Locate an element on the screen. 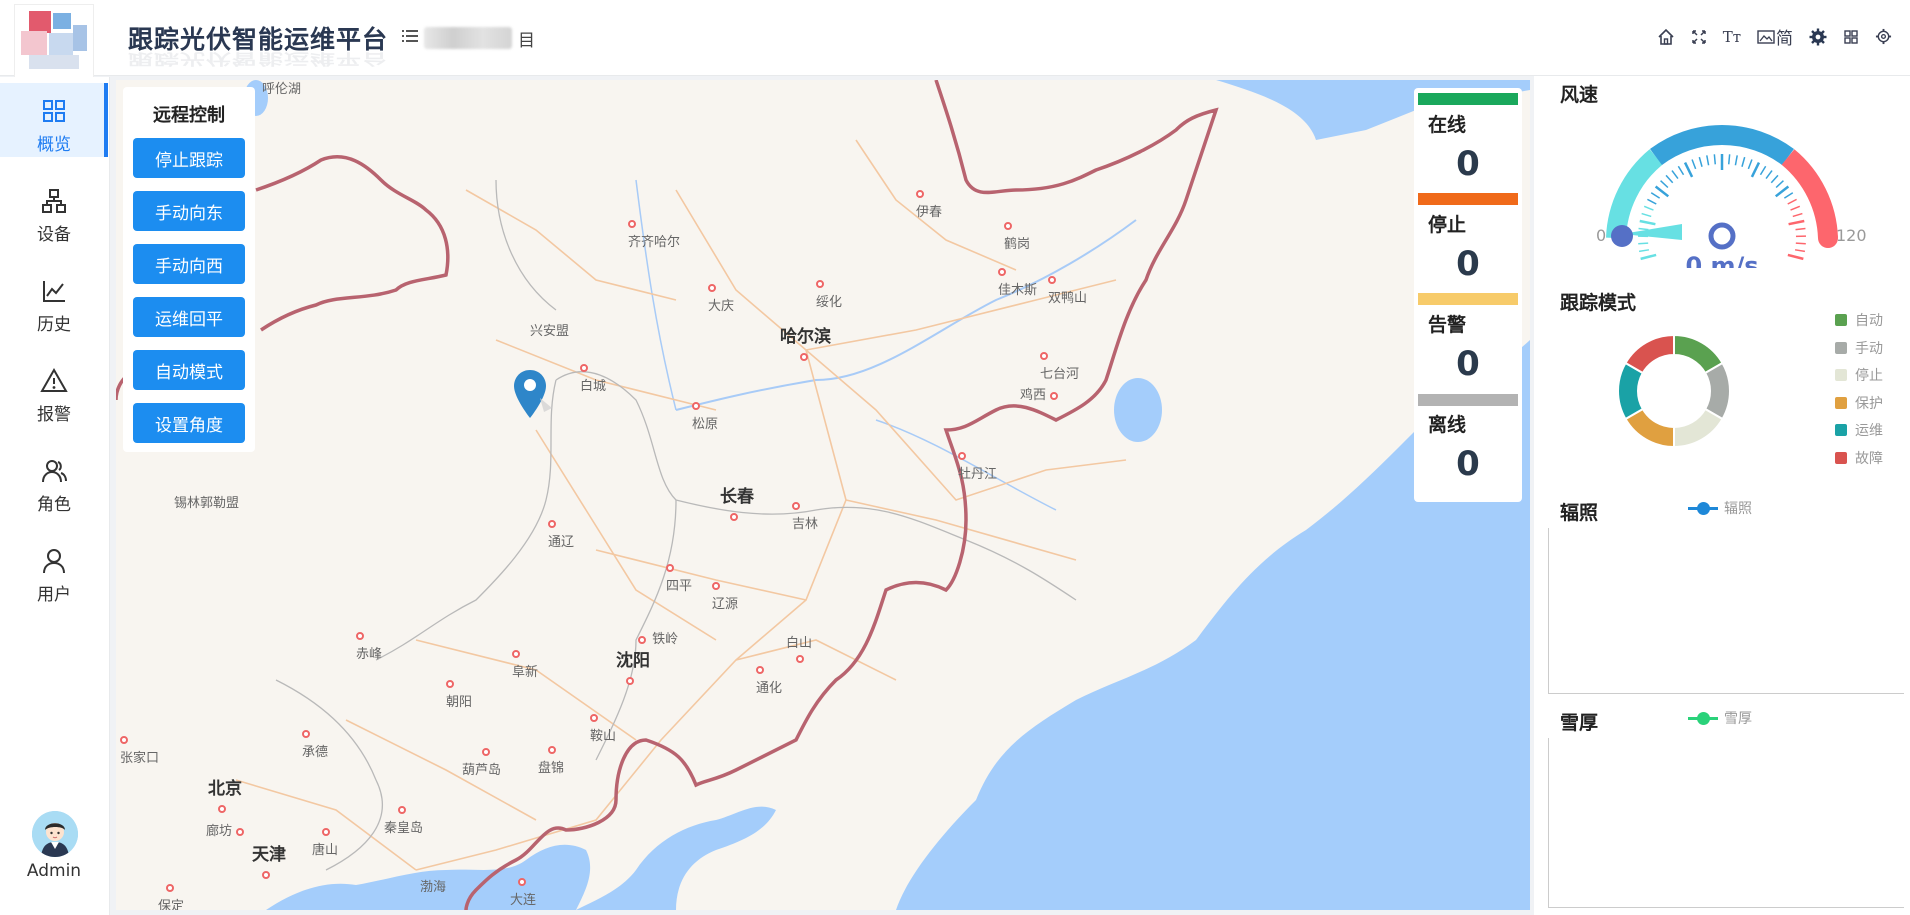 This screenshot has width=1910, height=915. map-city-label: 松原 is located at coordinates (705, 415).